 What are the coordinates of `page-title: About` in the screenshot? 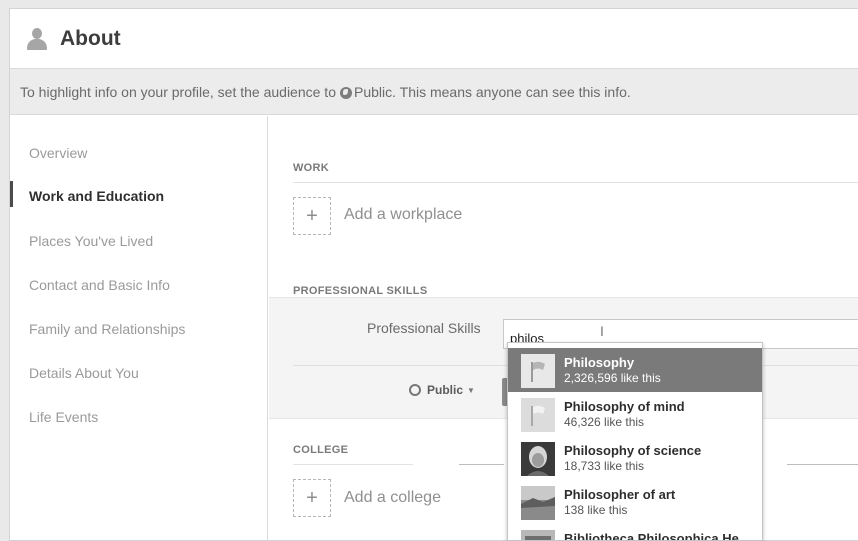 It's located at (90, 38).